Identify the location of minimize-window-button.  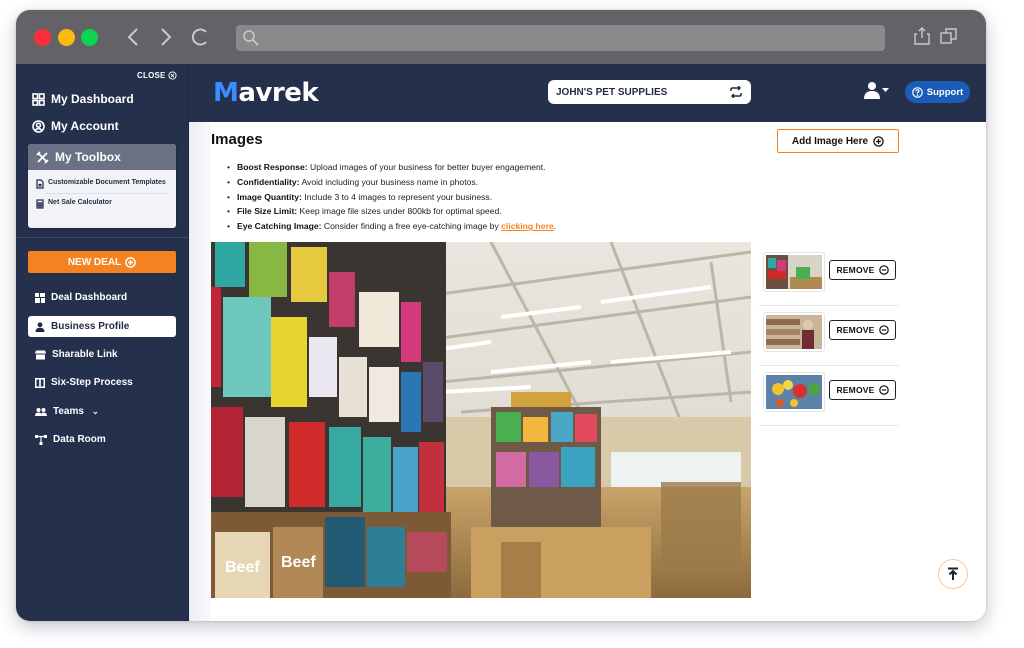
(66, 37).